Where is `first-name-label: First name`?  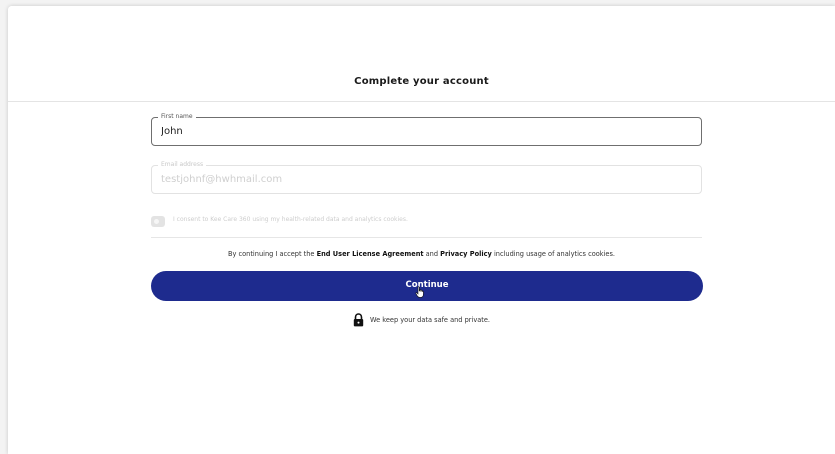 first-name-label: First name is located at coordinates (177, 117).